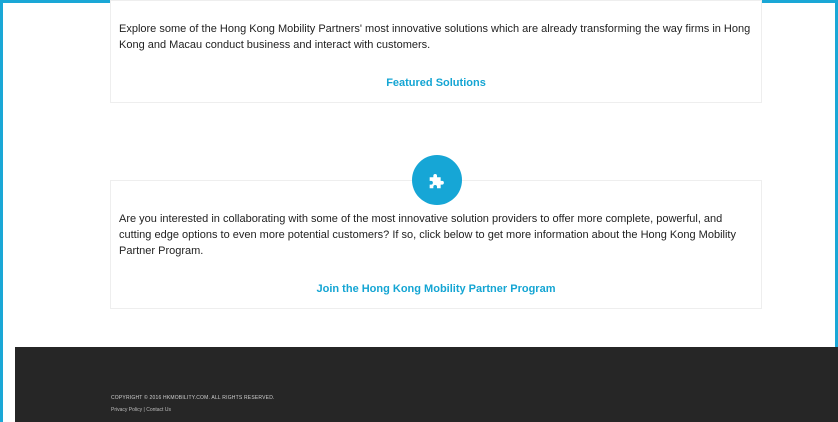 Image resolution: width=838 pixels, height=422 pixels. I want to click on privacy-policy-link: Privacy Policy, so click(126, 410).